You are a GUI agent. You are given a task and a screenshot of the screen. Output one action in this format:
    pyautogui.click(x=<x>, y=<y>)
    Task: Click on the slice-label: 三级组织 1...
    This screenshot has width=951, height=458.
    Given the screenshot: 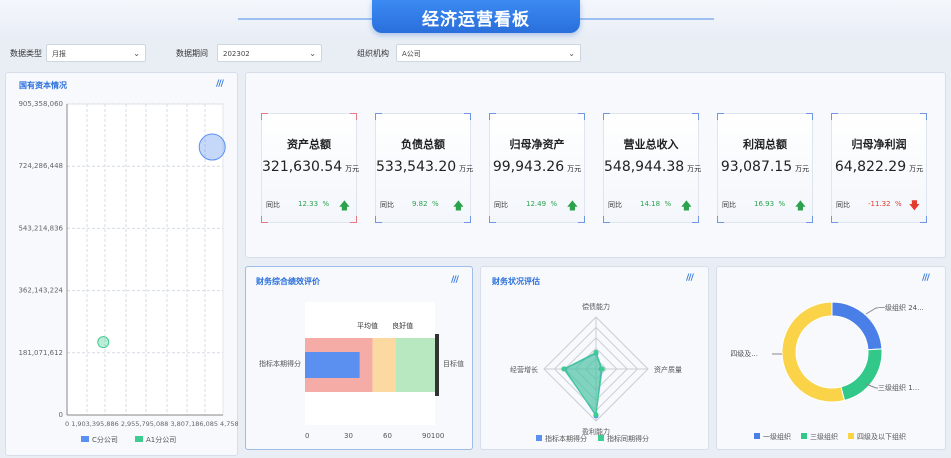 What is the action you would take?
    pyautogui.click(x=898, y=387)
    